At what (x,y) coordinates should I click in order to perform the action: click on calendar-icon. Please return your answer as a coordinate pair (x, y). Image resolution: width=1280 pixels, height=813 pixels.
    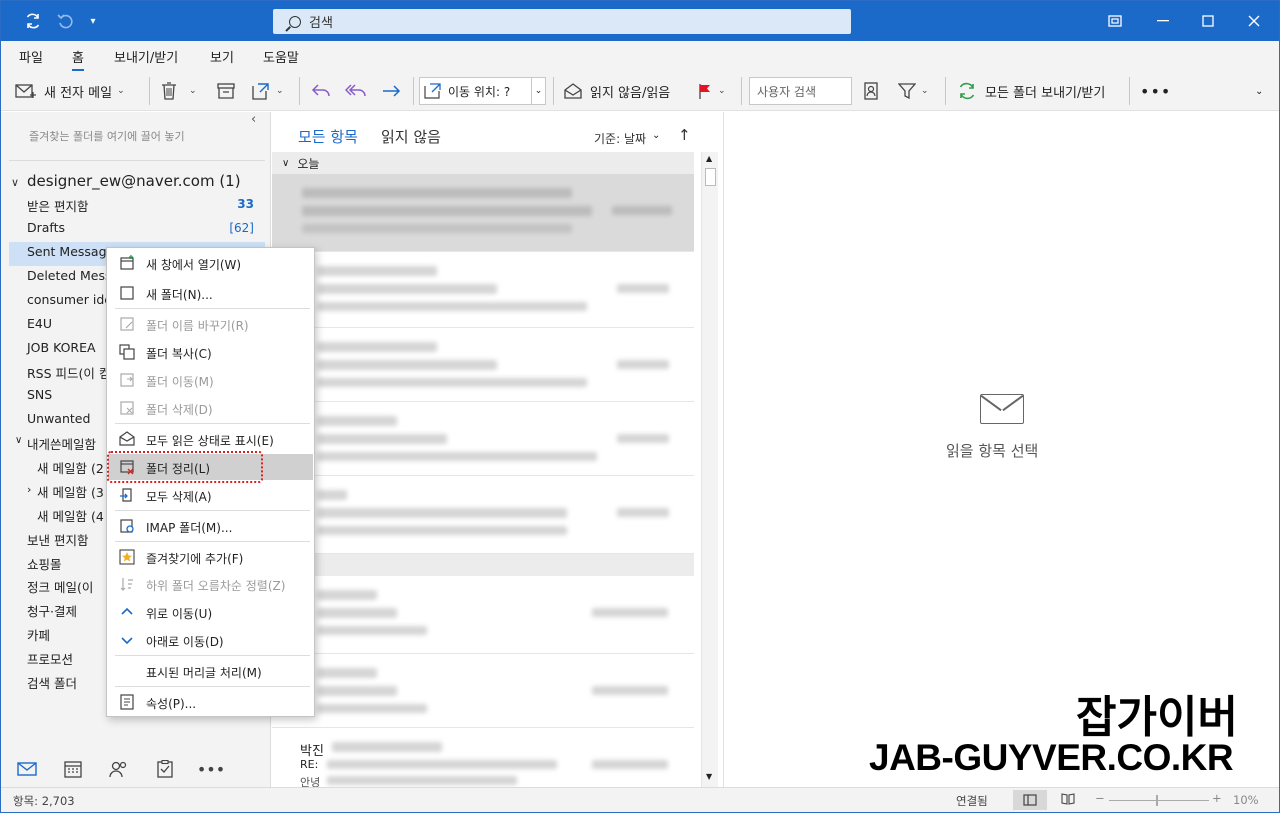
    Looking at the image, I should click on (73, 769).